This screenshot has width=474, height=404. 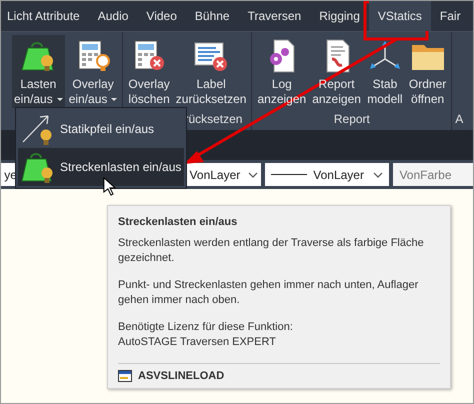 What do you see at coordinates (212, 16) in the screenshot?
I see `ribbon-tab: Bühne` at bounding box center [212, 16].